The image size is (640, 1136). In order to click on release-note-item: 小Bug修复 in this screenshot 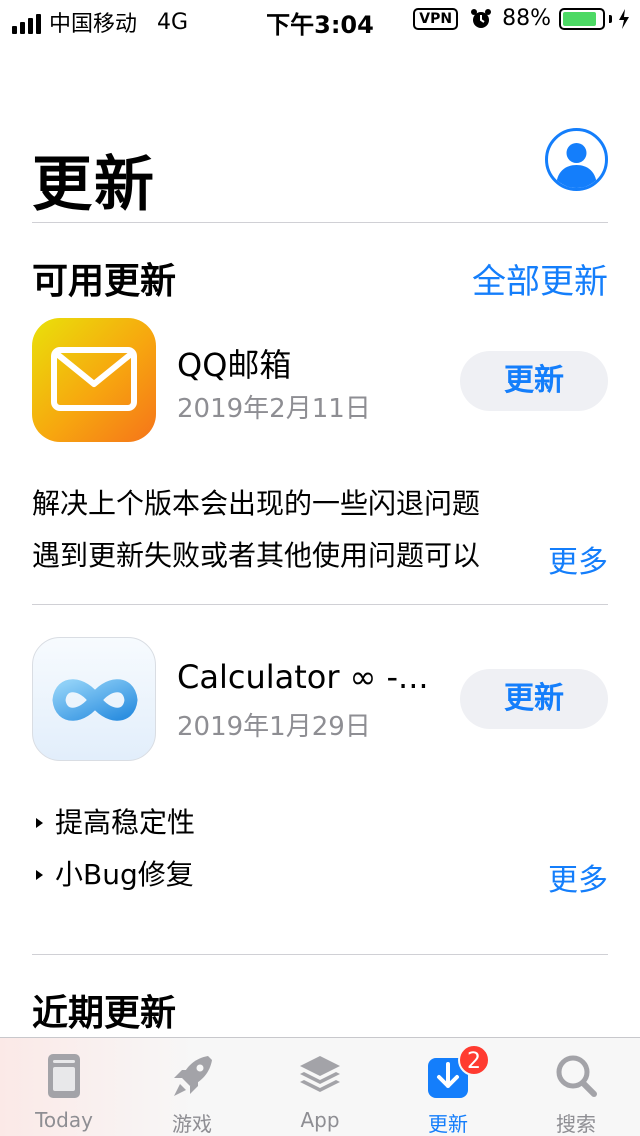, I will do `click(113, 875)`.